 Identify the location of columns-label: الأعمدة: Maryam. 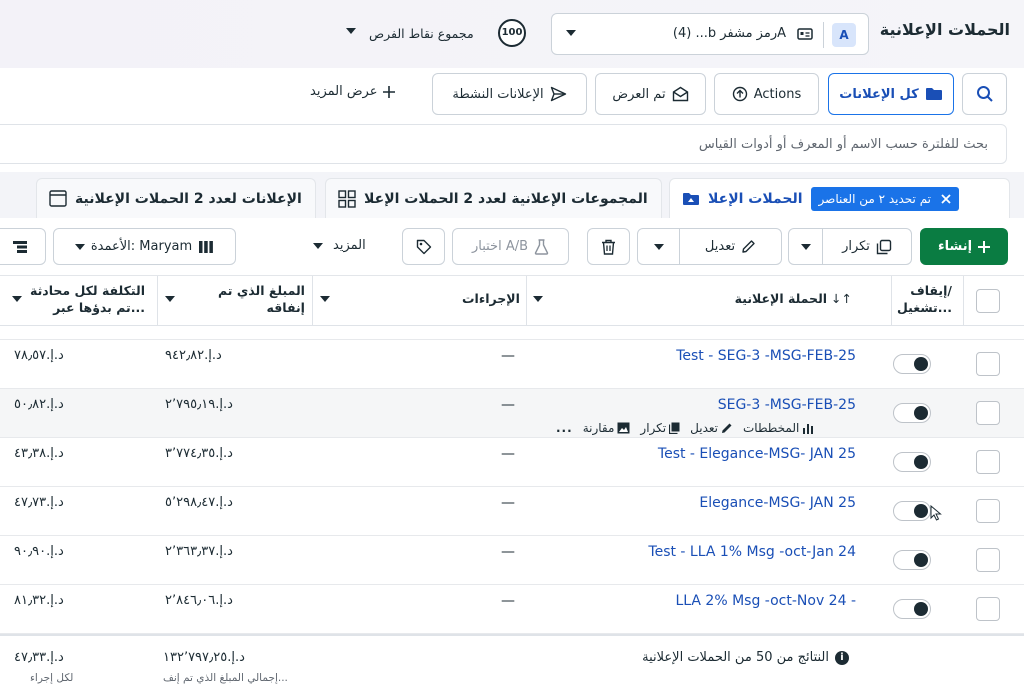
(141, 246).